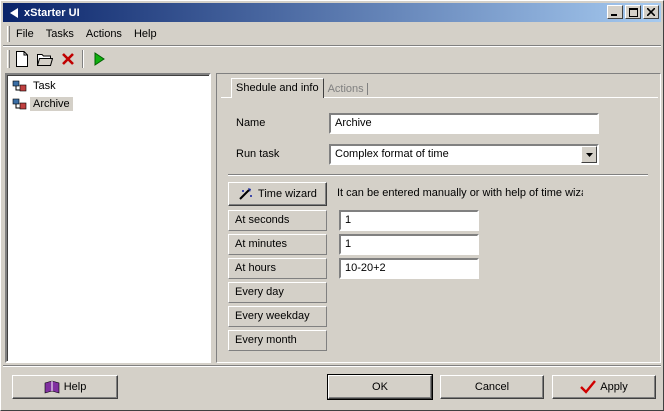 This screenshot has height=411, width=664. What do you see at coordinates (44, 85) in the screenshot?
I see `tree-item-label: Task` at bounding box center [44, 85].